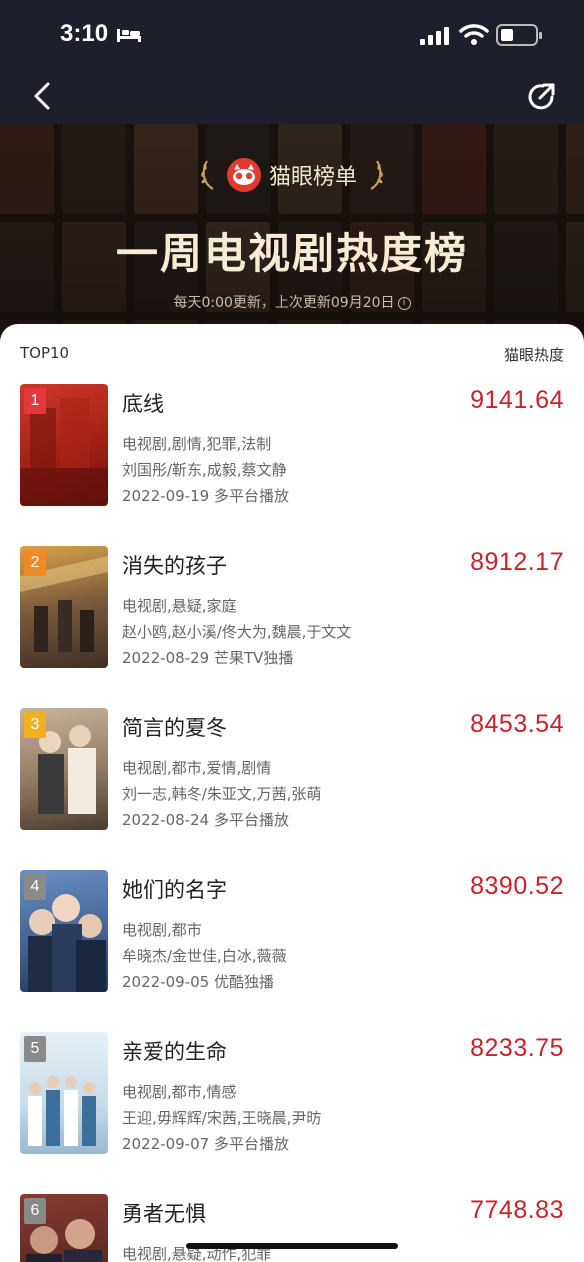 This screenshot has width=584, height=1262. Describe the element at coordinates (222, 1118) in the screenshot. I see `cast-text: 王迎,毋辉辉/宋茜,王晓晨,尹昉` at that location.